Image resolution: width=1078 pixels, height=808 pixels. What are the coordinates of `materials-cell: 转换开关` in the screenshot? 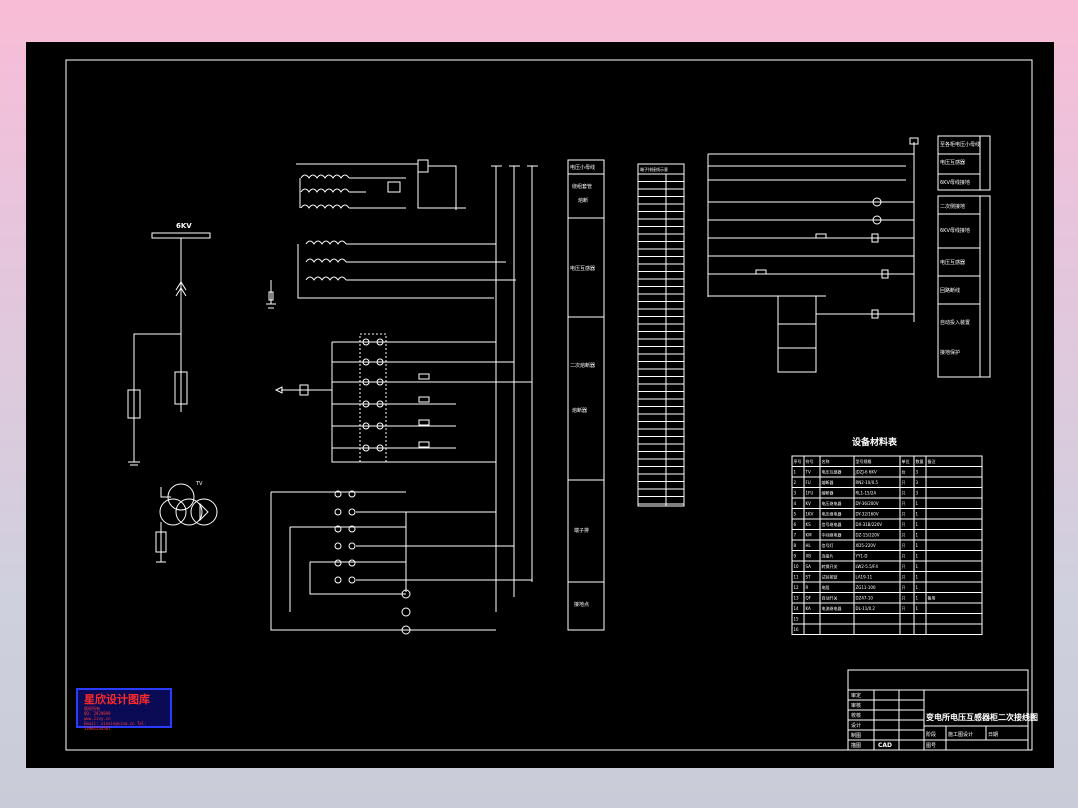 It's located at (830, 566).